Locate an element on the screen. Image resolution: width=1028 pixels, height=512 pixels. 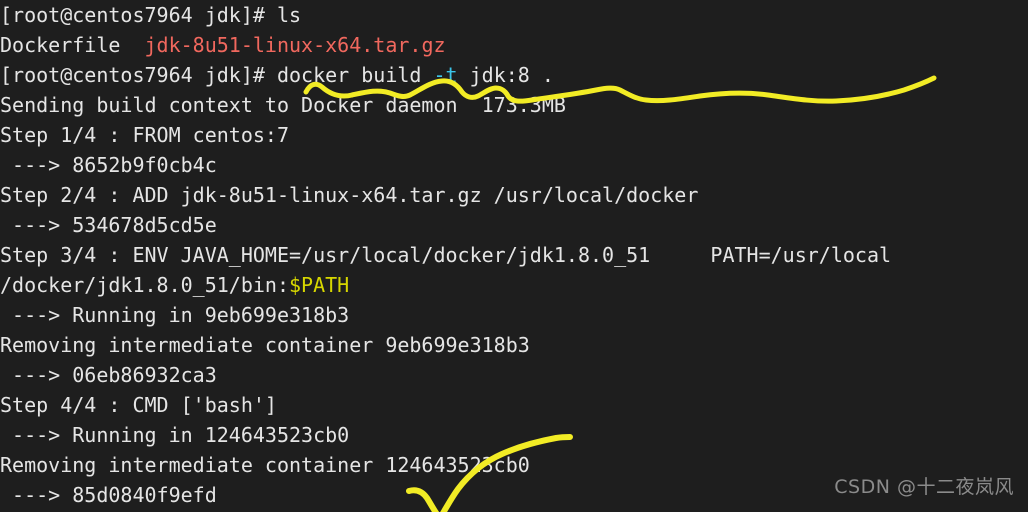
terminal-line-l10: /docker/jdk1.8.0_51/bin:$PATH is located at coordinates (514, 285).